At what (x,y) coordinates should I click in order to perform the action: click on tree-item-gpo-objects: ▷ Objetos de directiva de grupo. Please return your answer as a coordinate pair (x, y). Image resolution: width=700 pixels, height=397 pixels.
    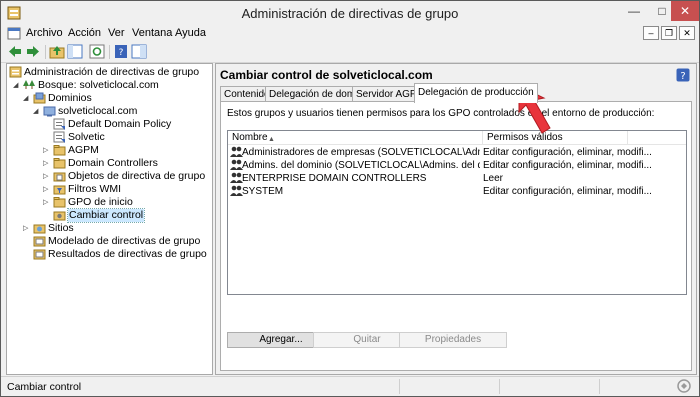
    Looking at the image, I should click on (126, 176).